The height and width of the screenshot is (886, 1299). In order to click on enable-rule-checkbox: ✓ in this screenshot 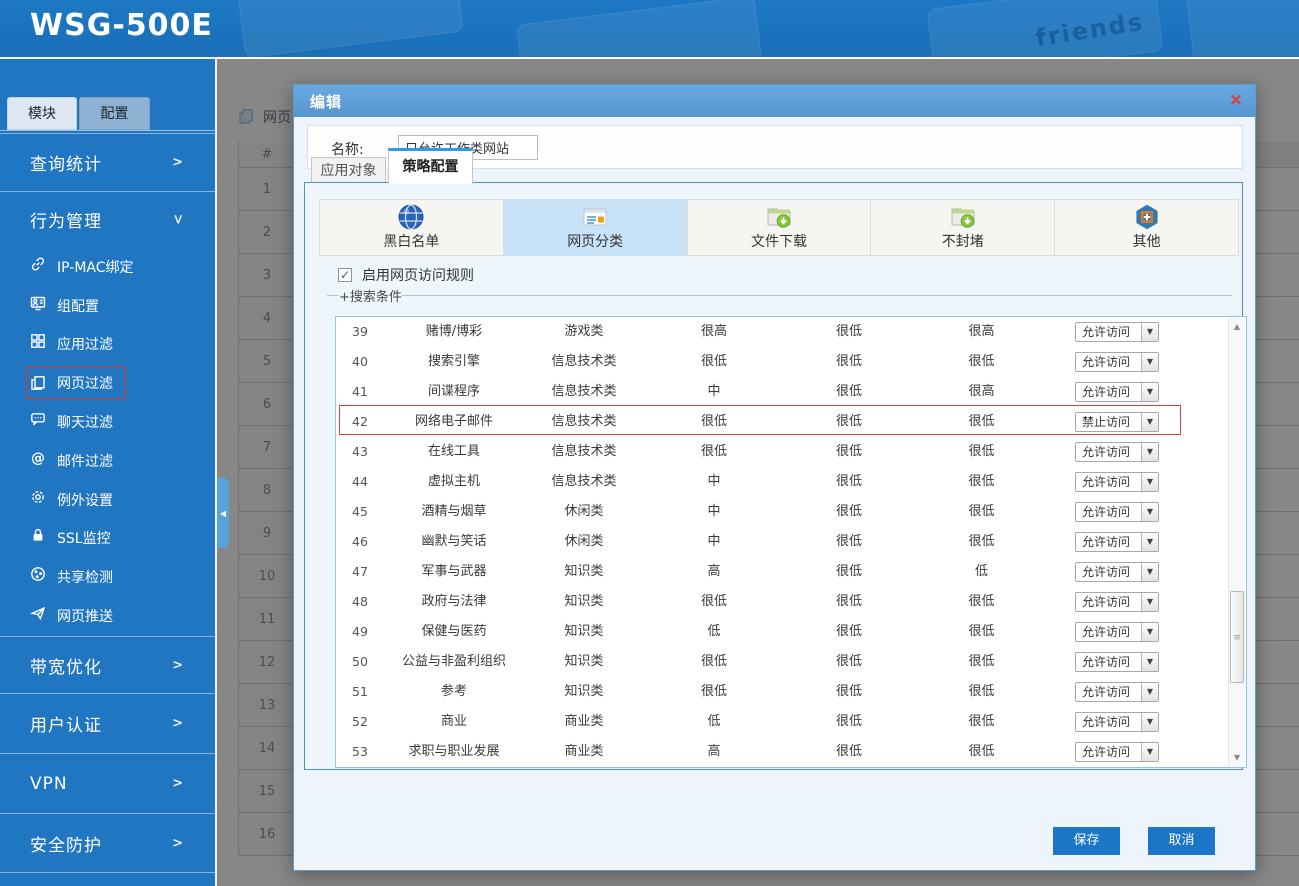, I will do `click(345, 275)`.